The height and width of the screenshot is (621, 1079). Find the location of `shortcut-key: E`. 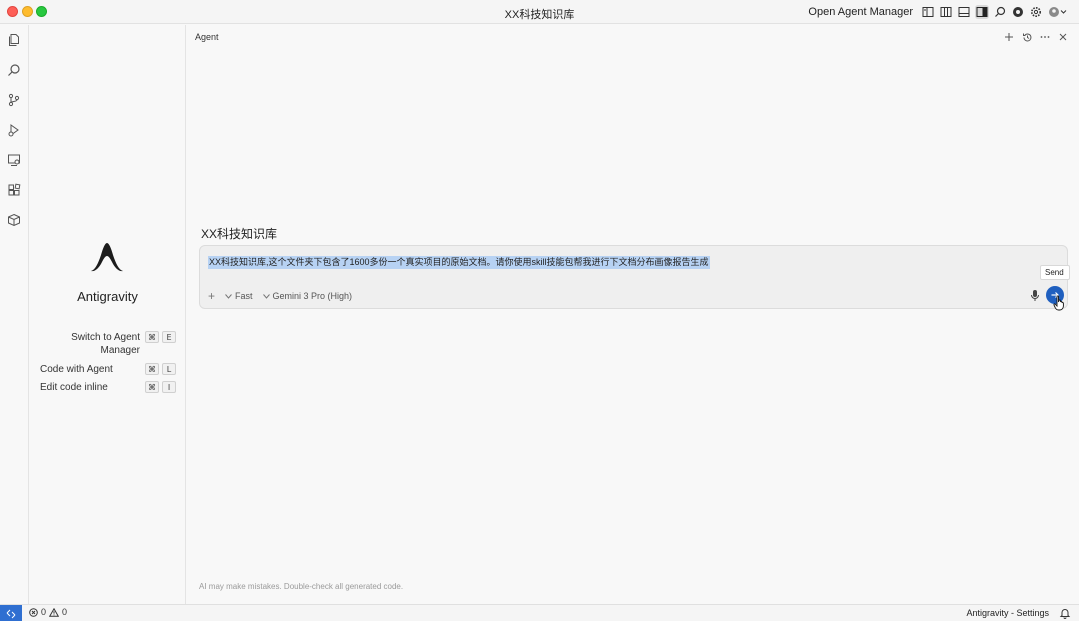

shortcut-key: E is located at coordinates (169, 337).